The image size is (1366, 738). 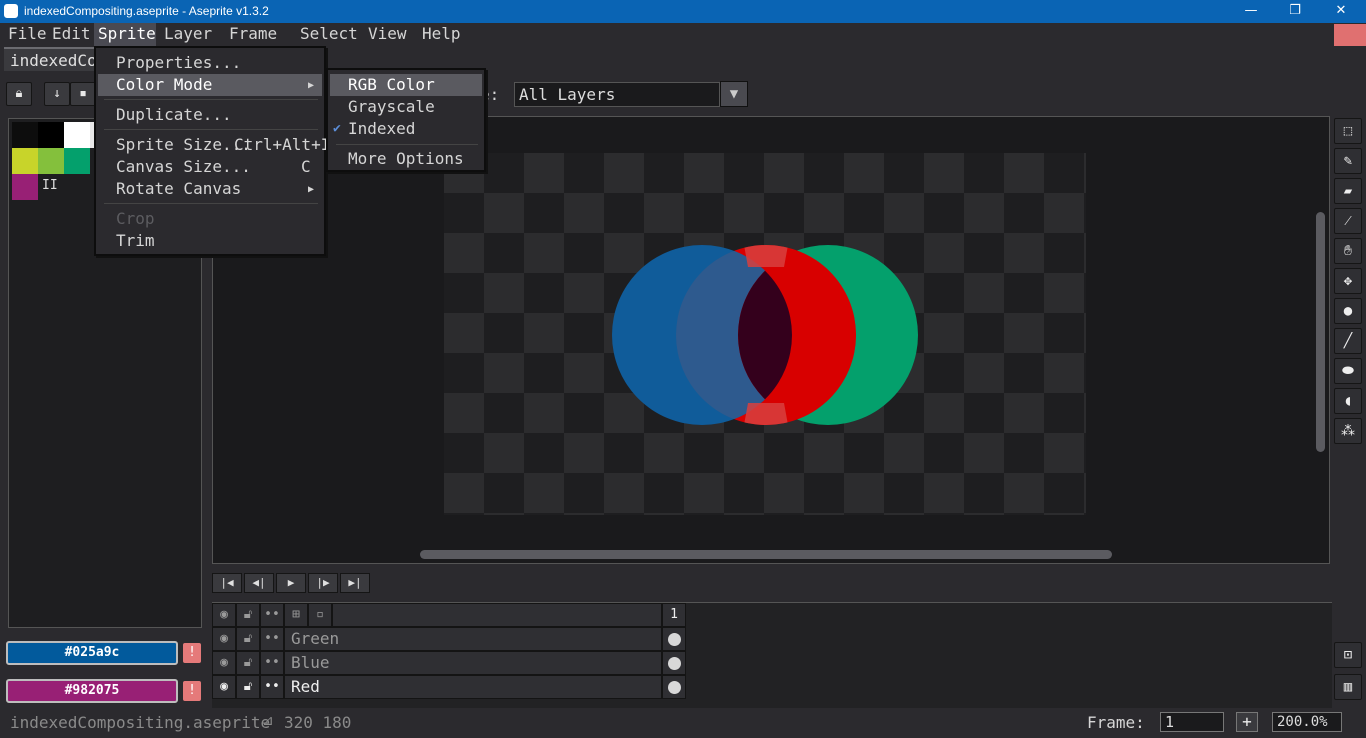 What do you see at coordinates (318, 722) in the screenshot?
I see `status-canvas-size: 320 180` at bounding box center [318, 722].